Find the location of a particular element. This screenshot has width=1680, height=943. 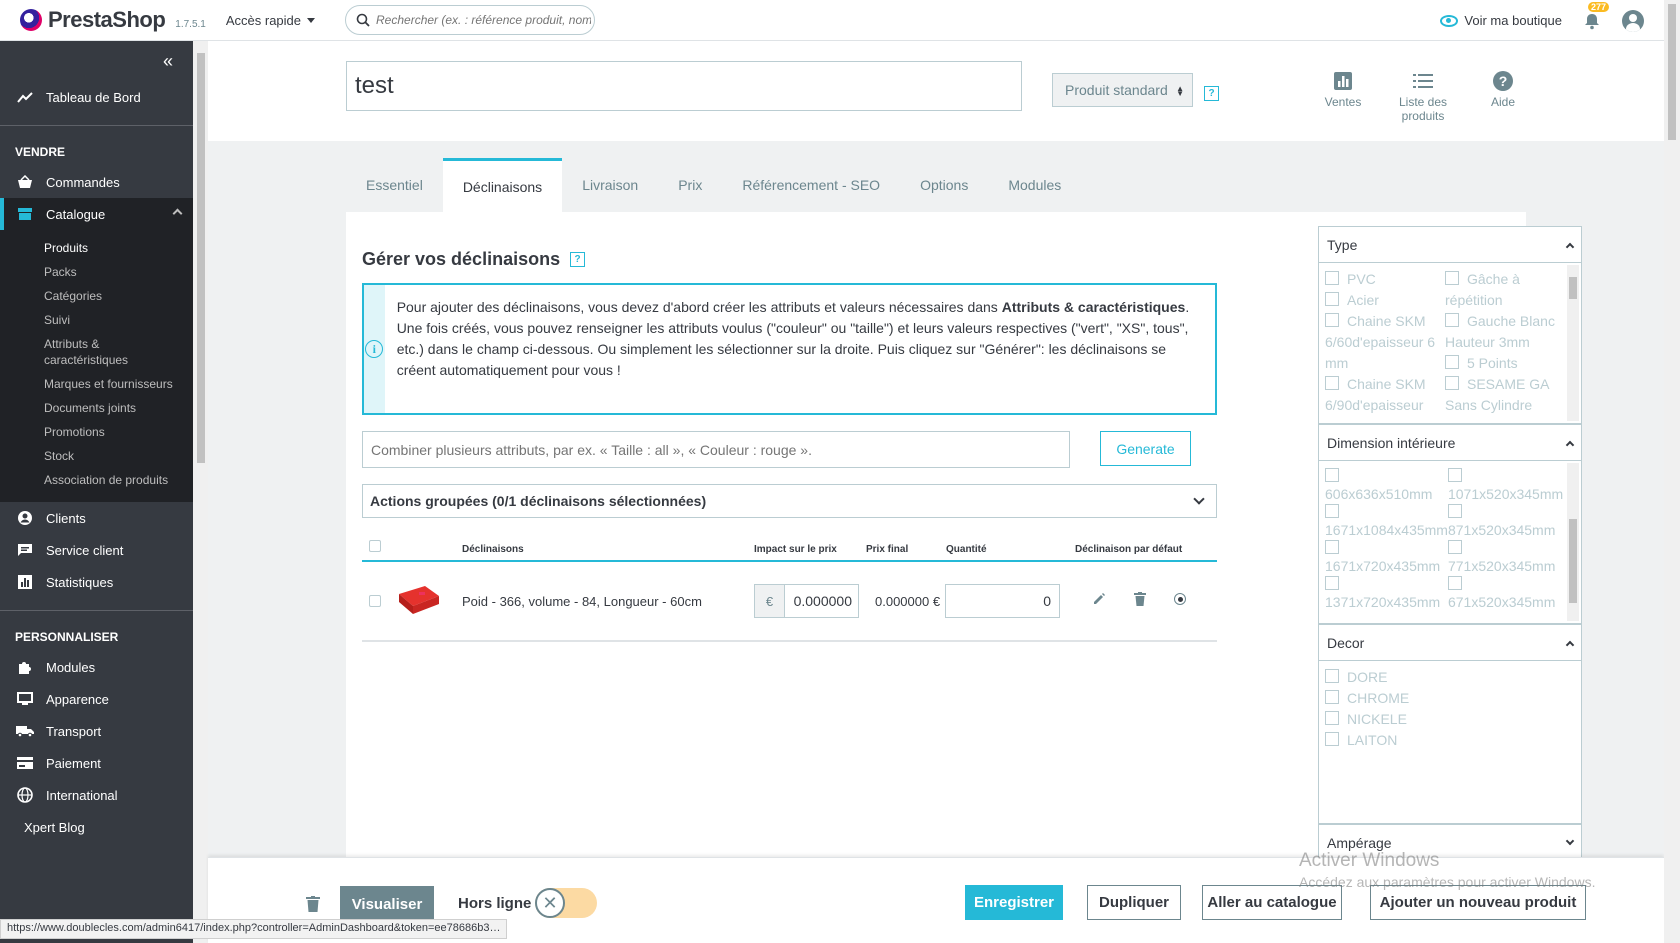

sidebar-item-clients: Clients is located at coordinates (96, 518).